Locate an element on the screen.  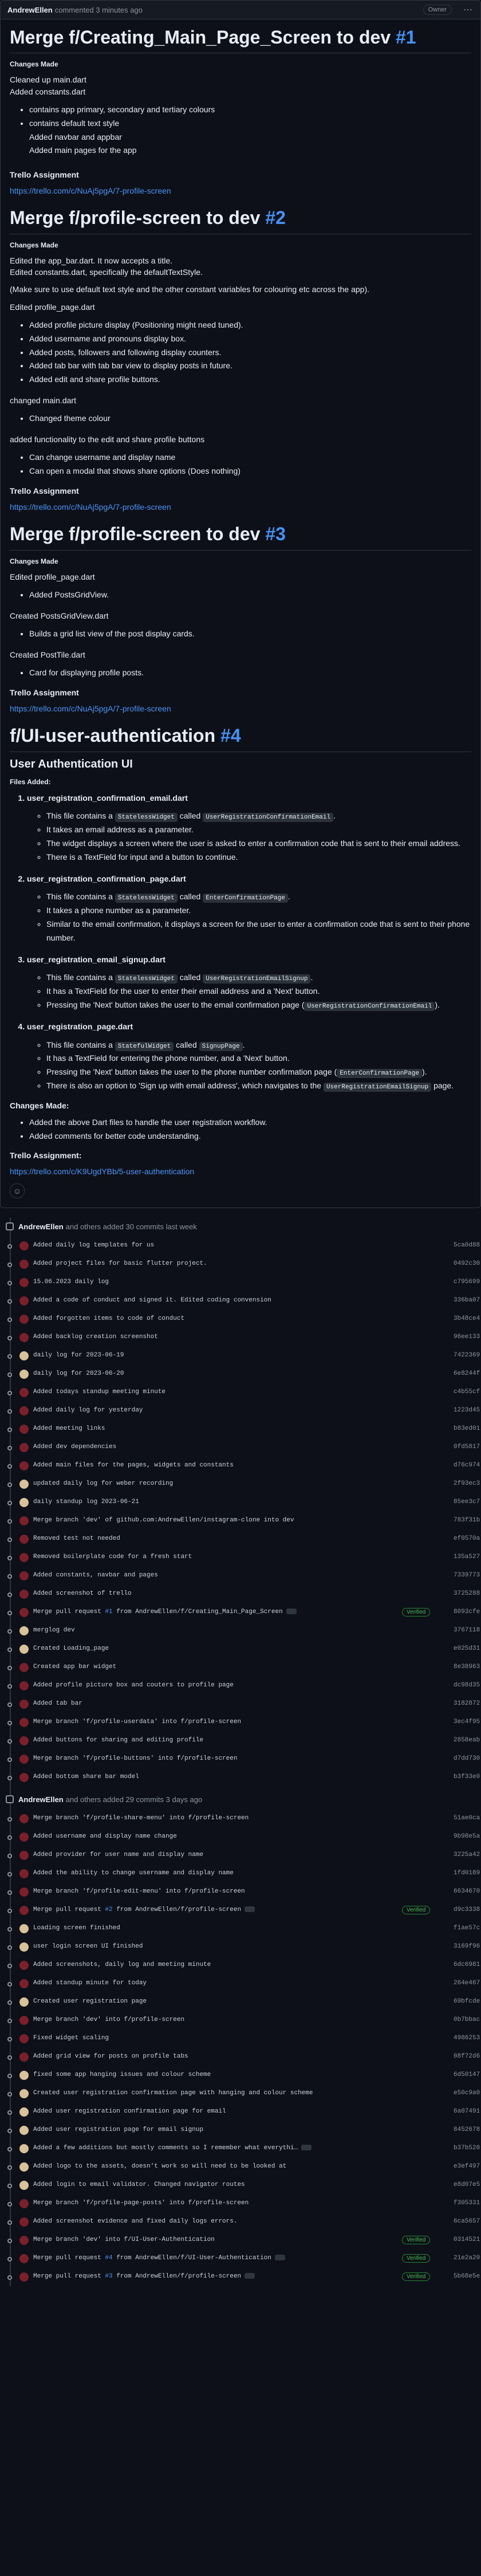
commit-sha: ef0570a is located at coordinates (467, 1538).